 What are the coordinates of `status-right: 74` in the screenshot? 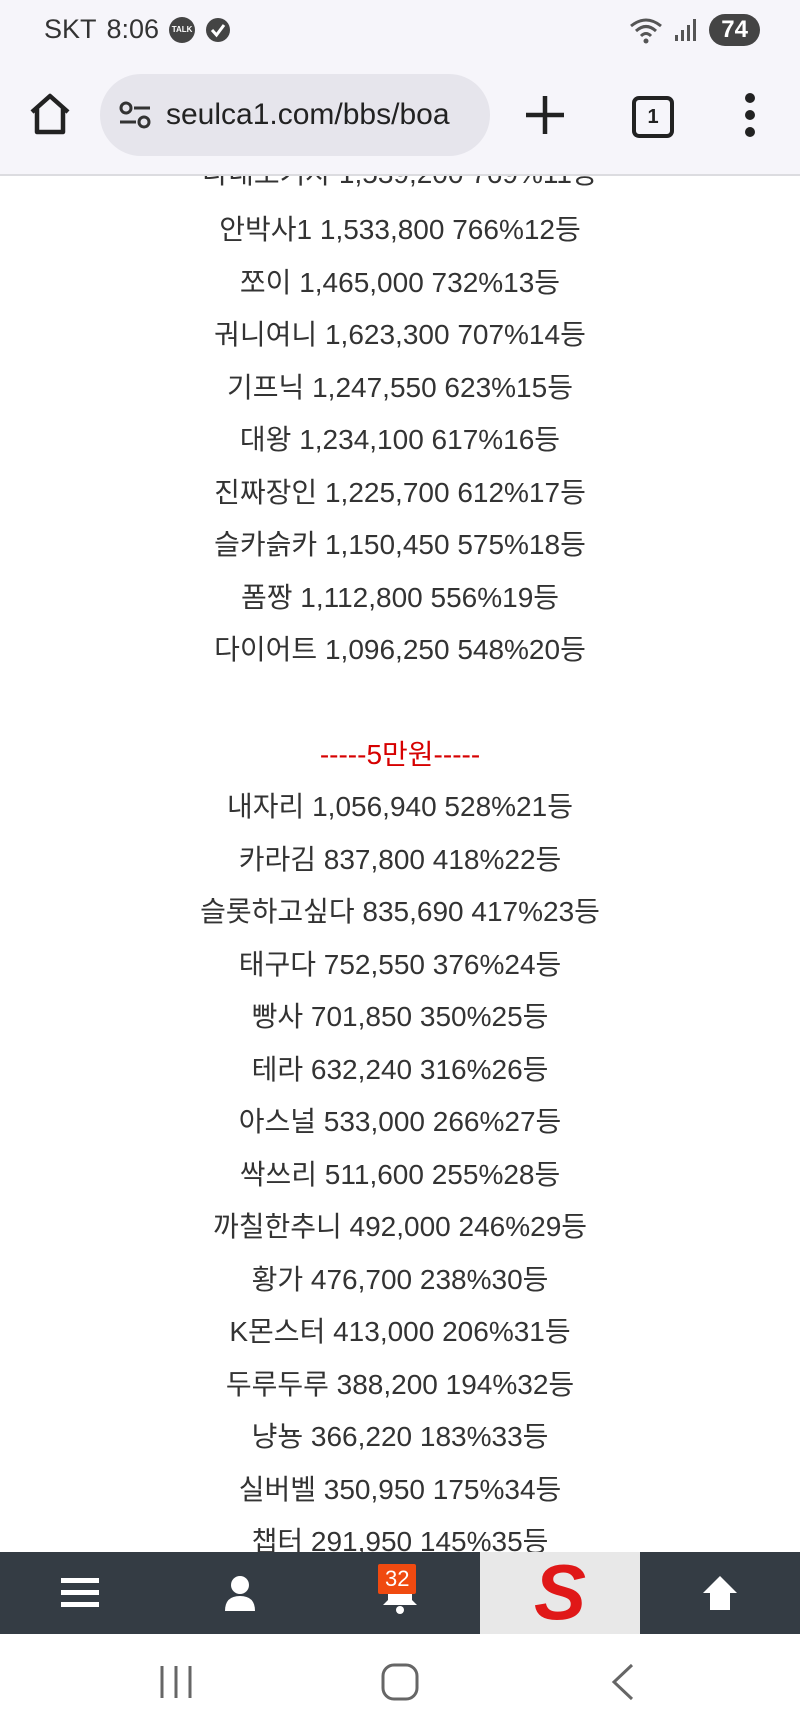 It's located at (694, 30).